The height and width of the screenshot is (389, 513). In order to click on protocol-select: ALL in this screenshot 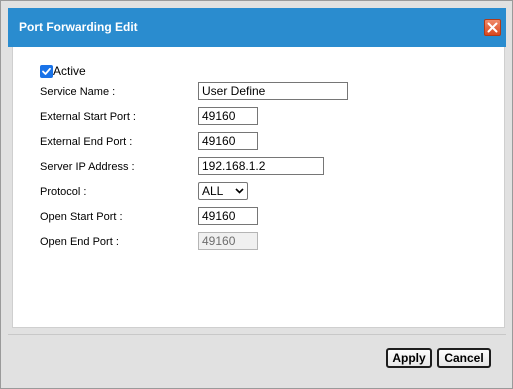, I will do `click(223, 191)`.